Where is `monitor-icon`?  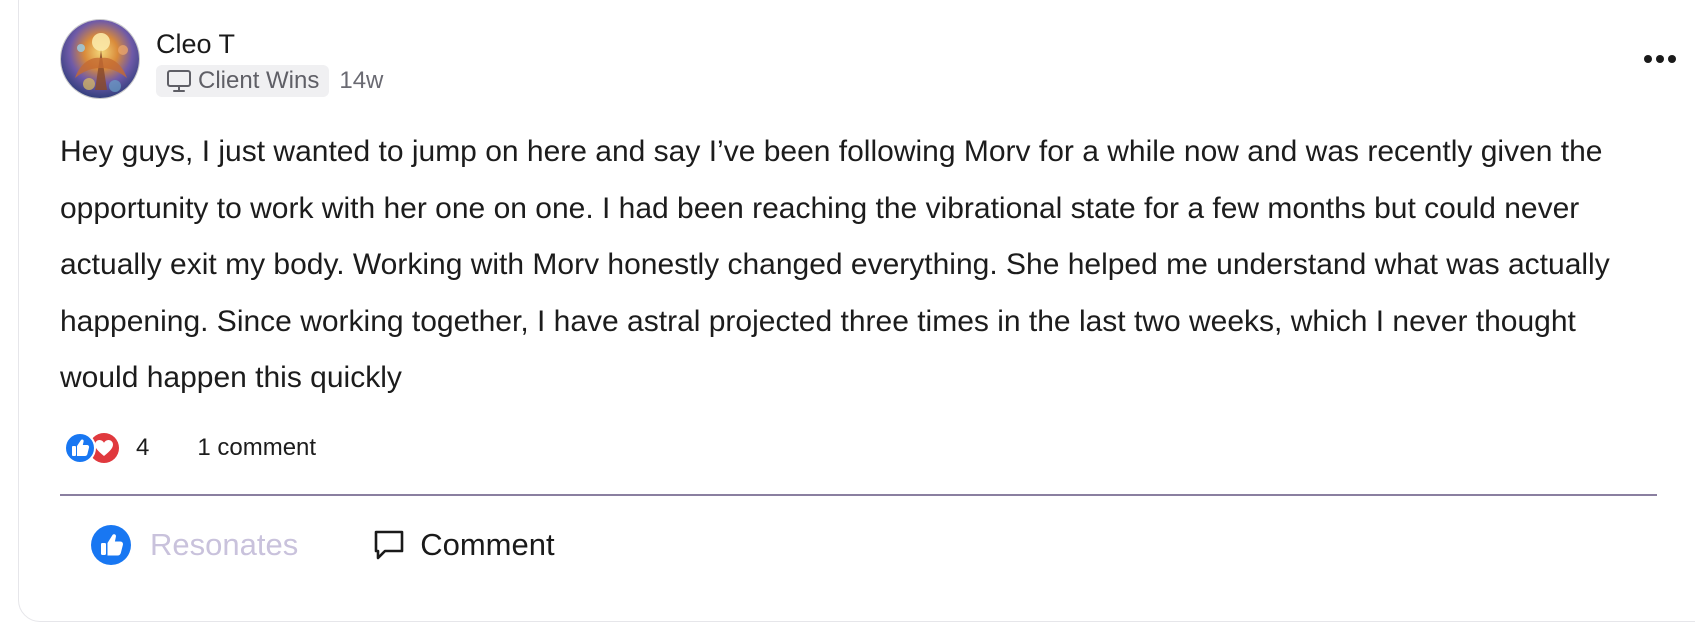 monitor-icon is located at coordinates (179, 81).